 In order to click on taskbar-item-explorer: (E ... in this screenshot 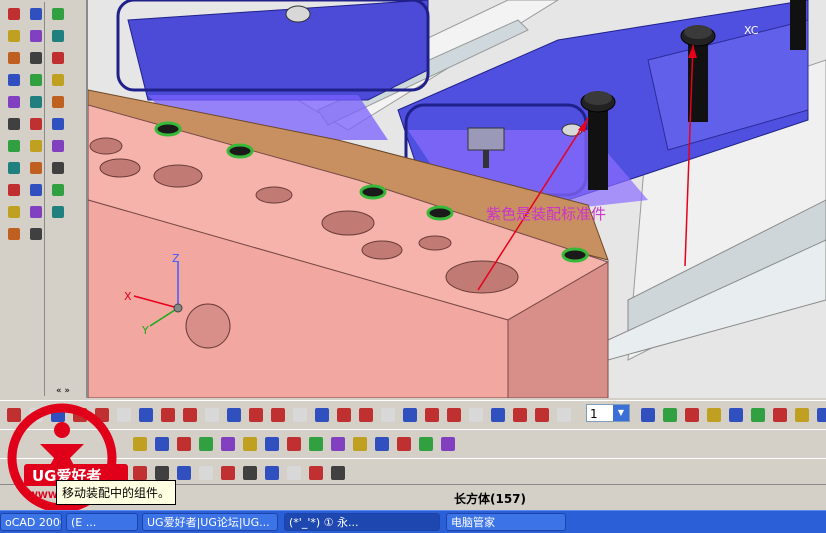, I will do `click(102, 522)`.